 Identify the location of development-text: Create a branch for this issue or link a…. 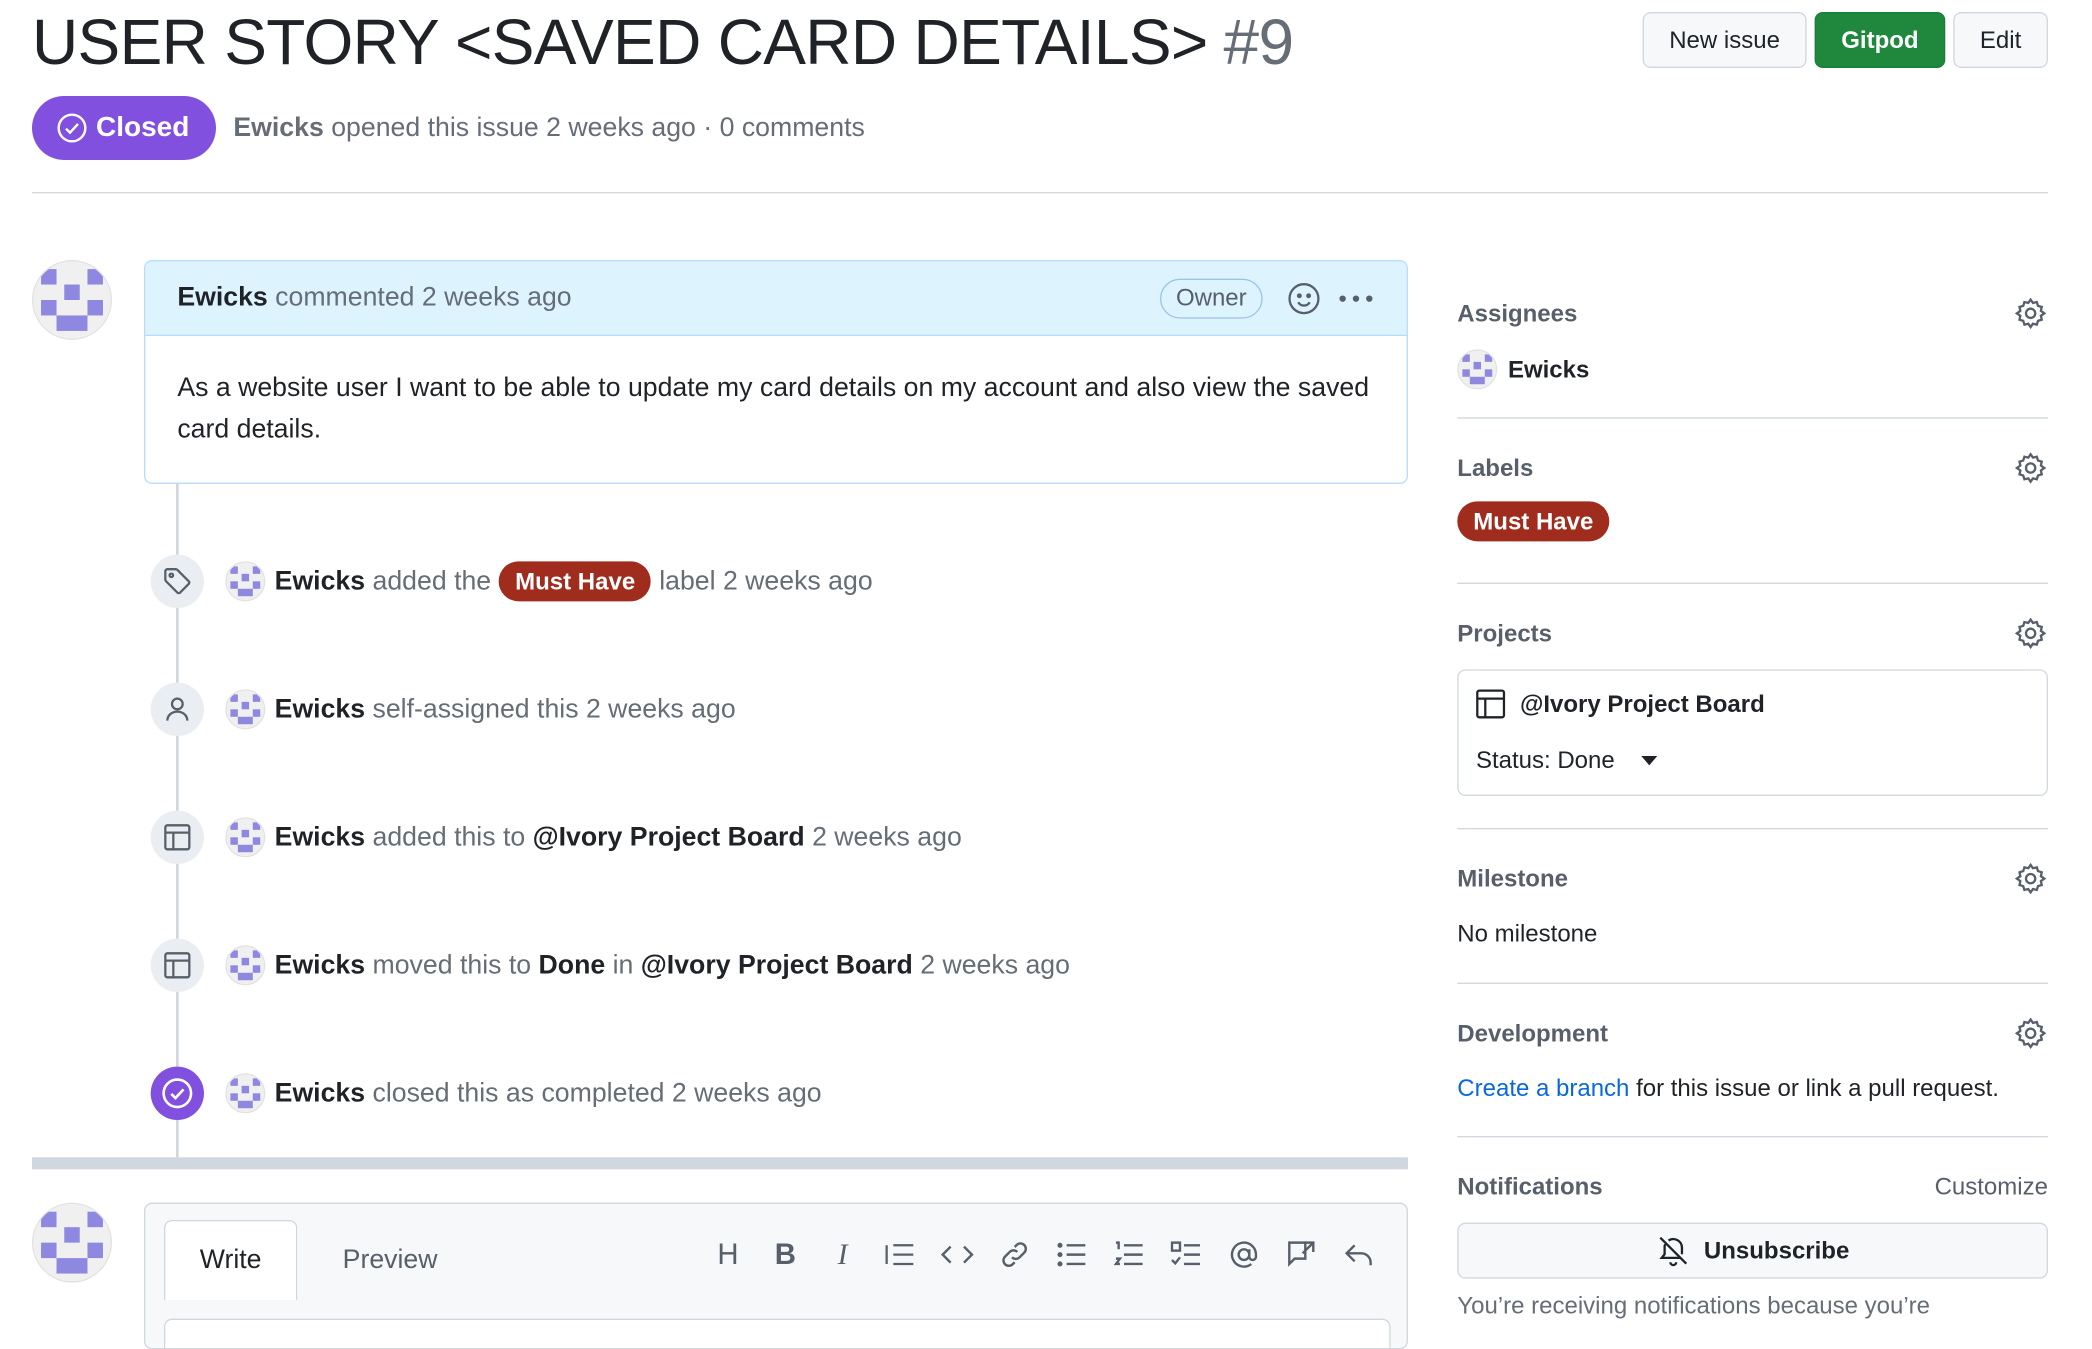
(1728, 1088).